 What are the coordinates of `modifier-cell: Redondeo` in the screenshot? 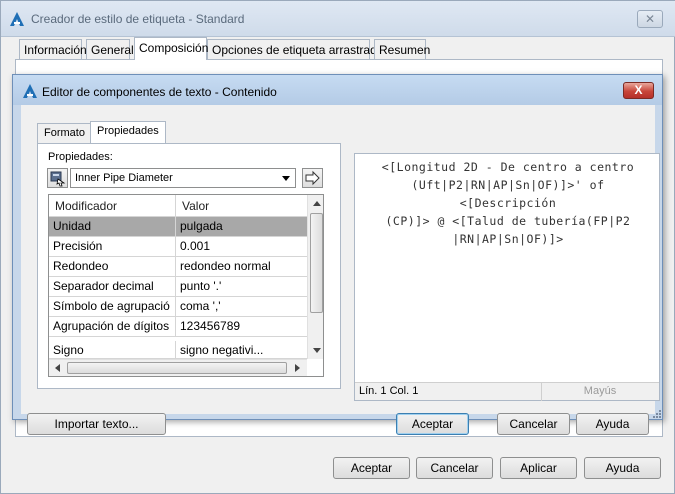 It's located at (112, 267).